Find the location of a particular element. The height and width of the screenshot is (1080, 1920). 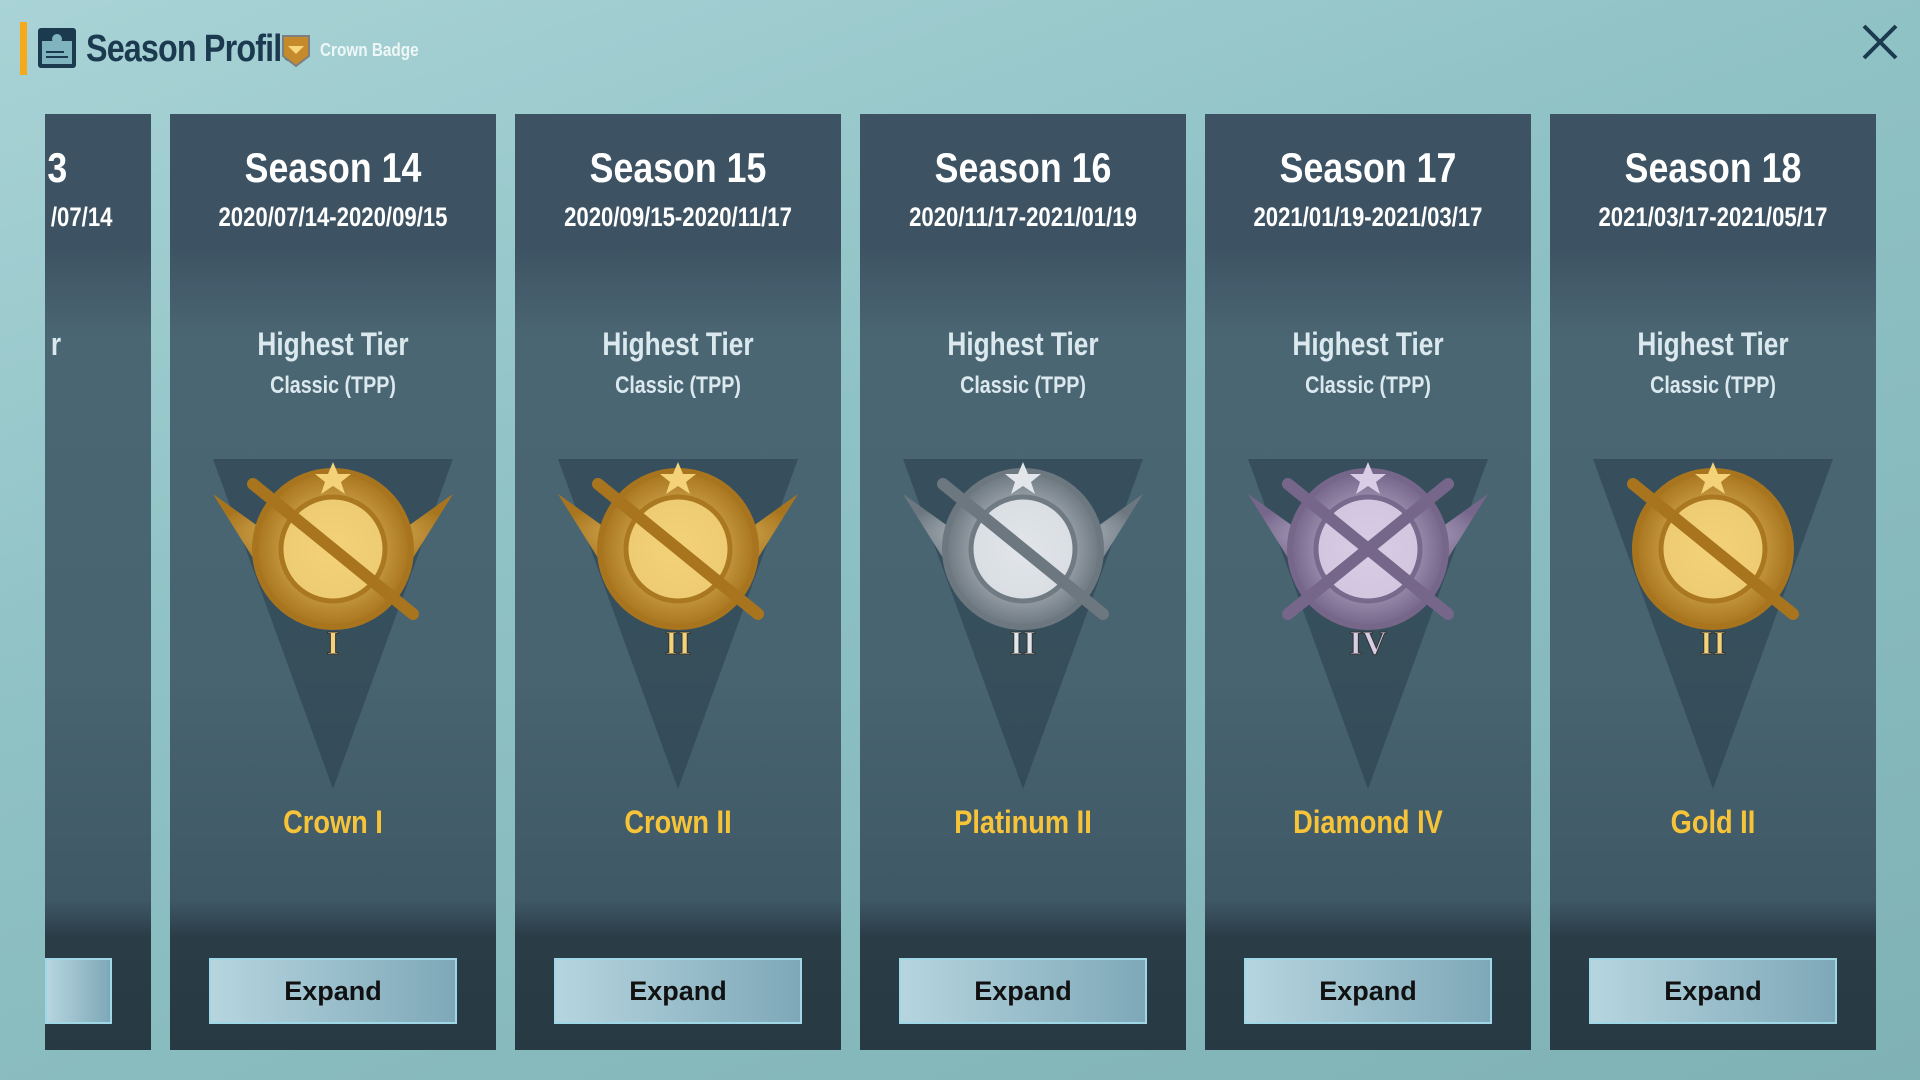

season-title: Season 18 is located at coordinates (1713, 167).